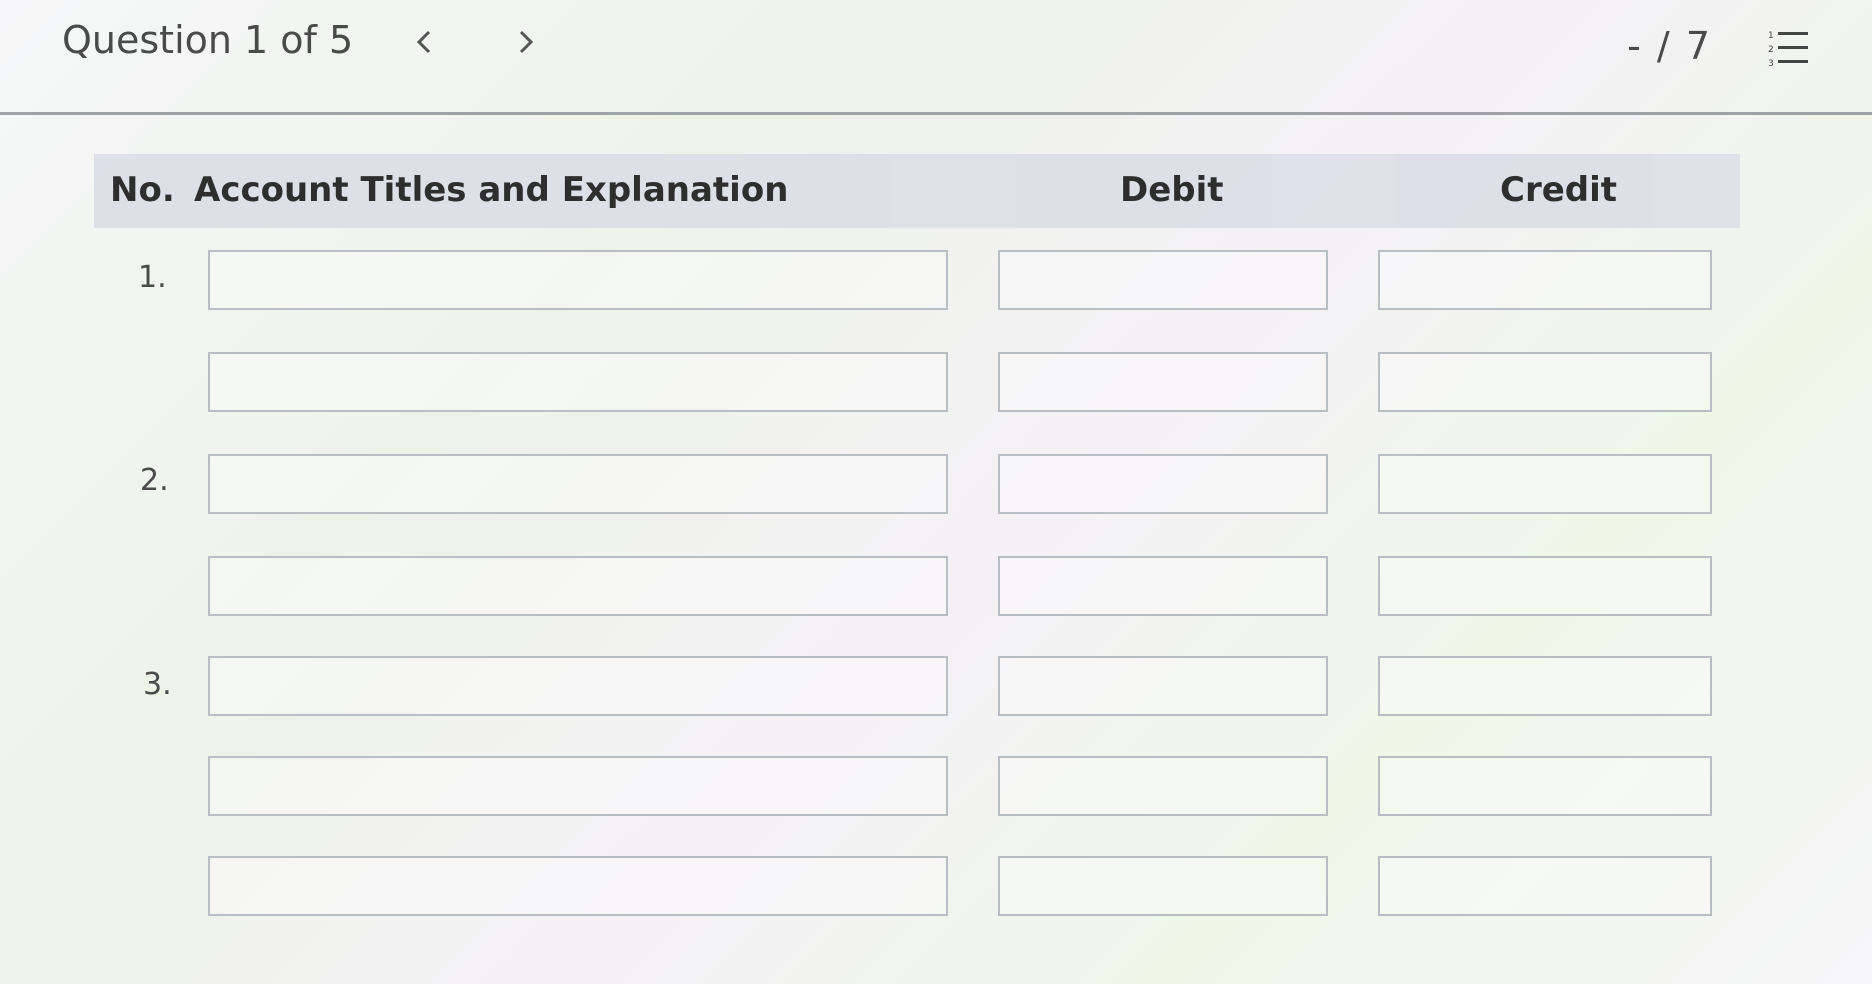 Image resolution: width=1872 pixels, height=984 pixels. Describe the element at coordinates (1771, 36) in the screenshot. I see `svg-text: 1` at that location.